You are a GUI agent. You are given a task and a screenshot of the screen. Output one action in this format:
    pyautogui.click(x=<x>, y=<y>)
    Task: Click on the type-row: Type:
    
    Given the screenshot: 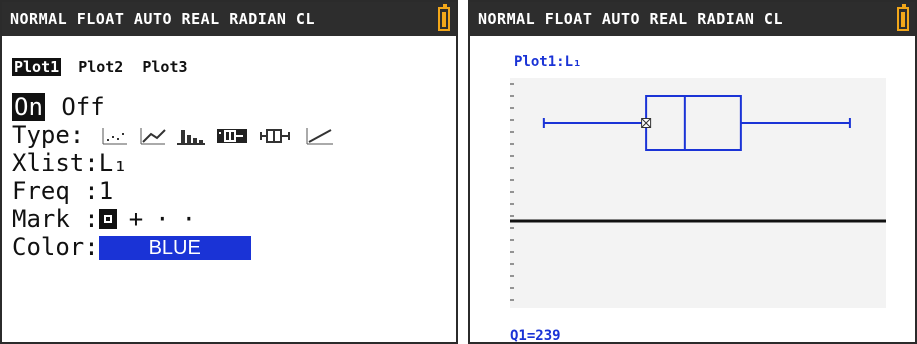 What is the action you would take?
    pyautogui.click(x=178, y=135)
    